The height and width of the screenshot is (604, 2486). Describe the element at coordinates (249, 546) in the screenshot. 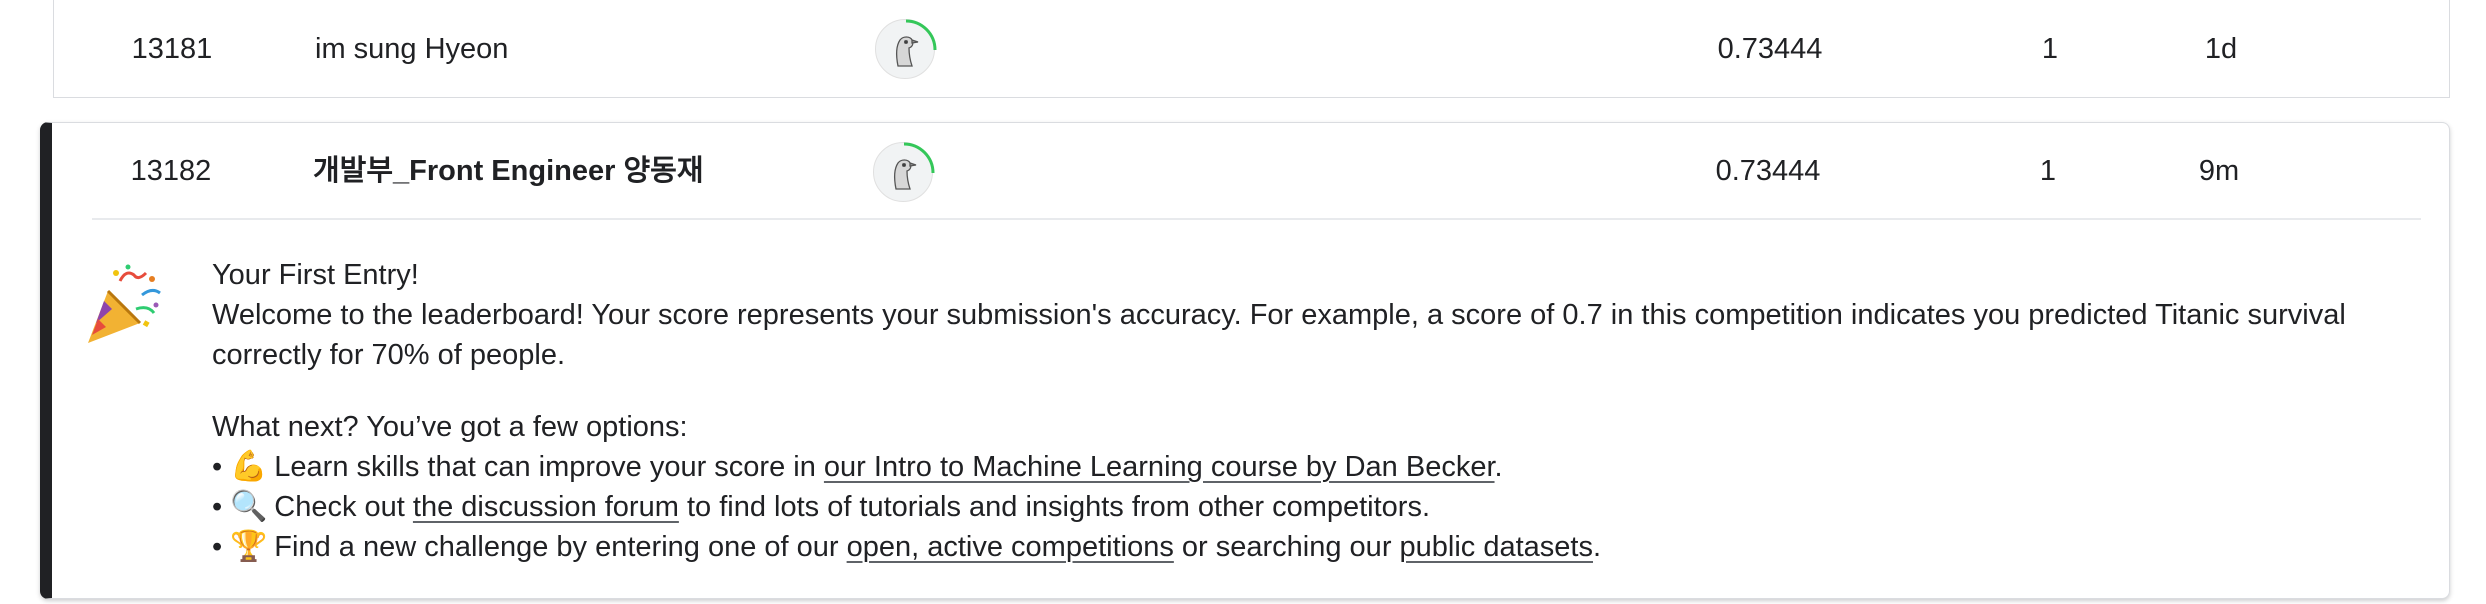

I see `trophy-icon: 🏆` at that location.